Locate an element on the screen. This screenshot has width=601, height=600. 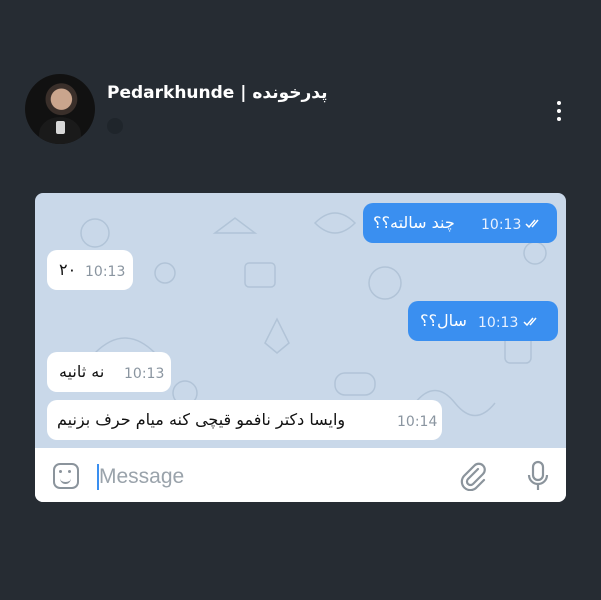
message-time: 10:14 is located at coordinates (417, 422).